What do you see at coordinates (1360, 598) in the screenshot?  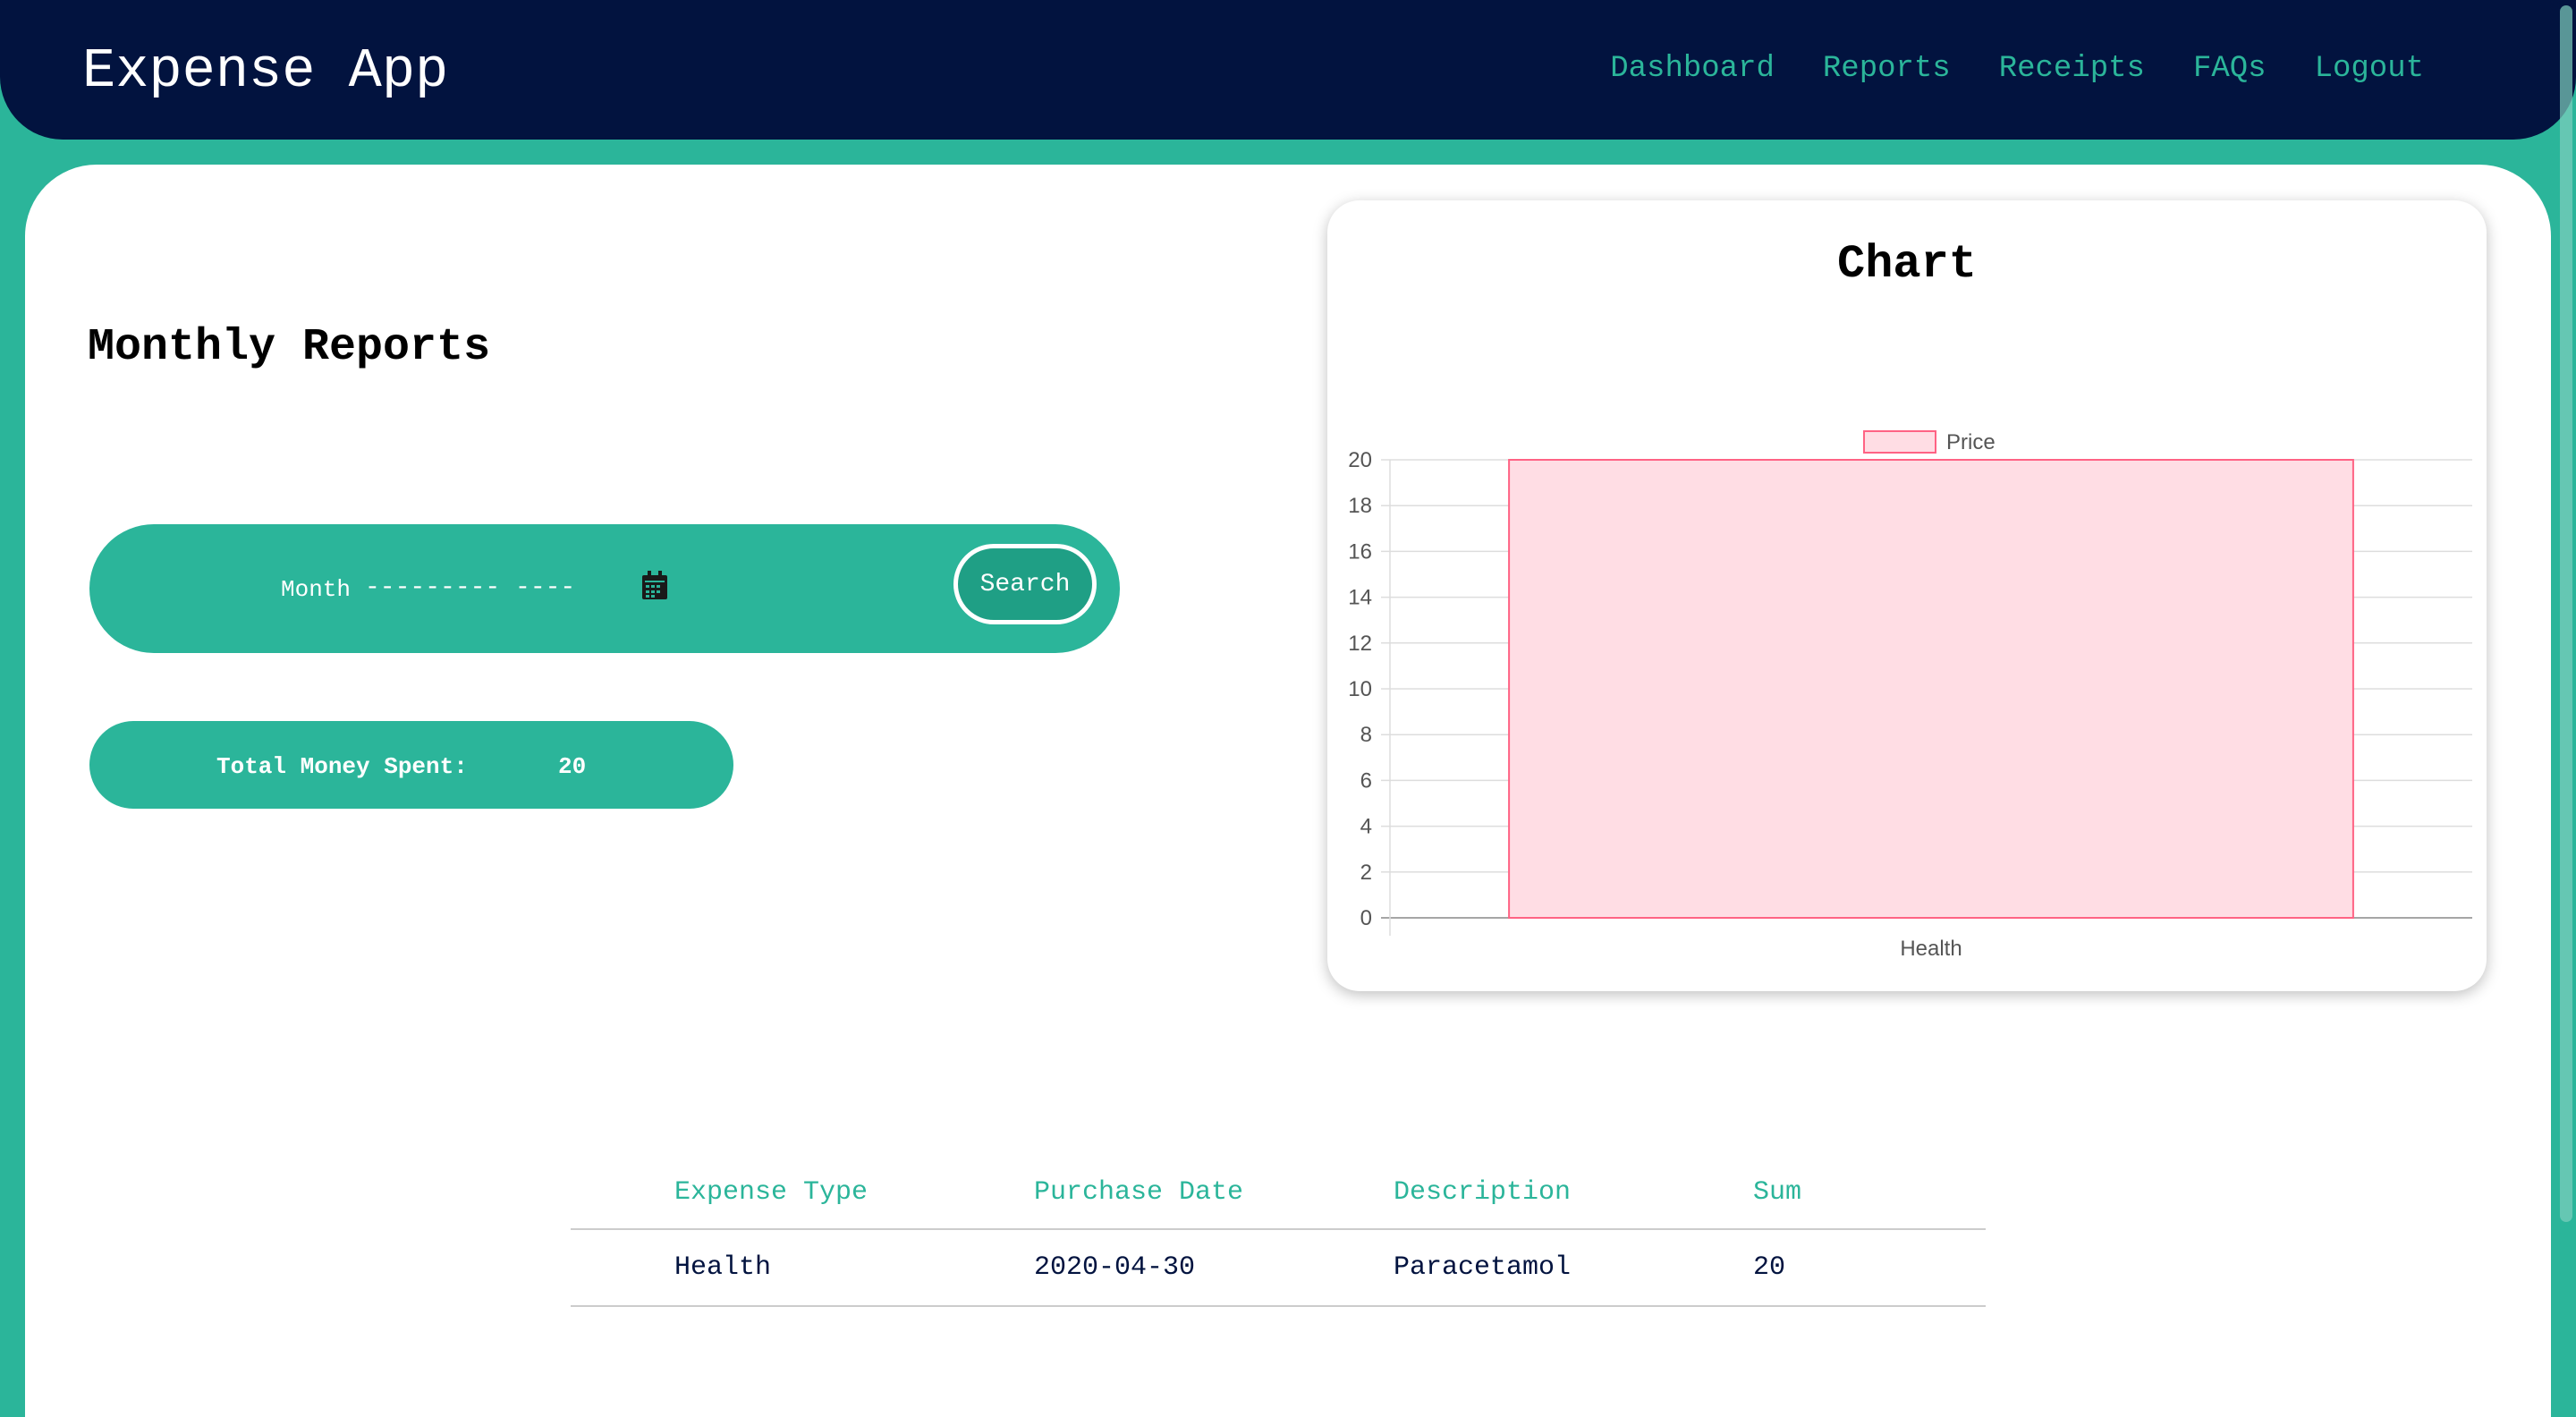 I see `y-tick-label: 14` at bounding box center [1360, 598].